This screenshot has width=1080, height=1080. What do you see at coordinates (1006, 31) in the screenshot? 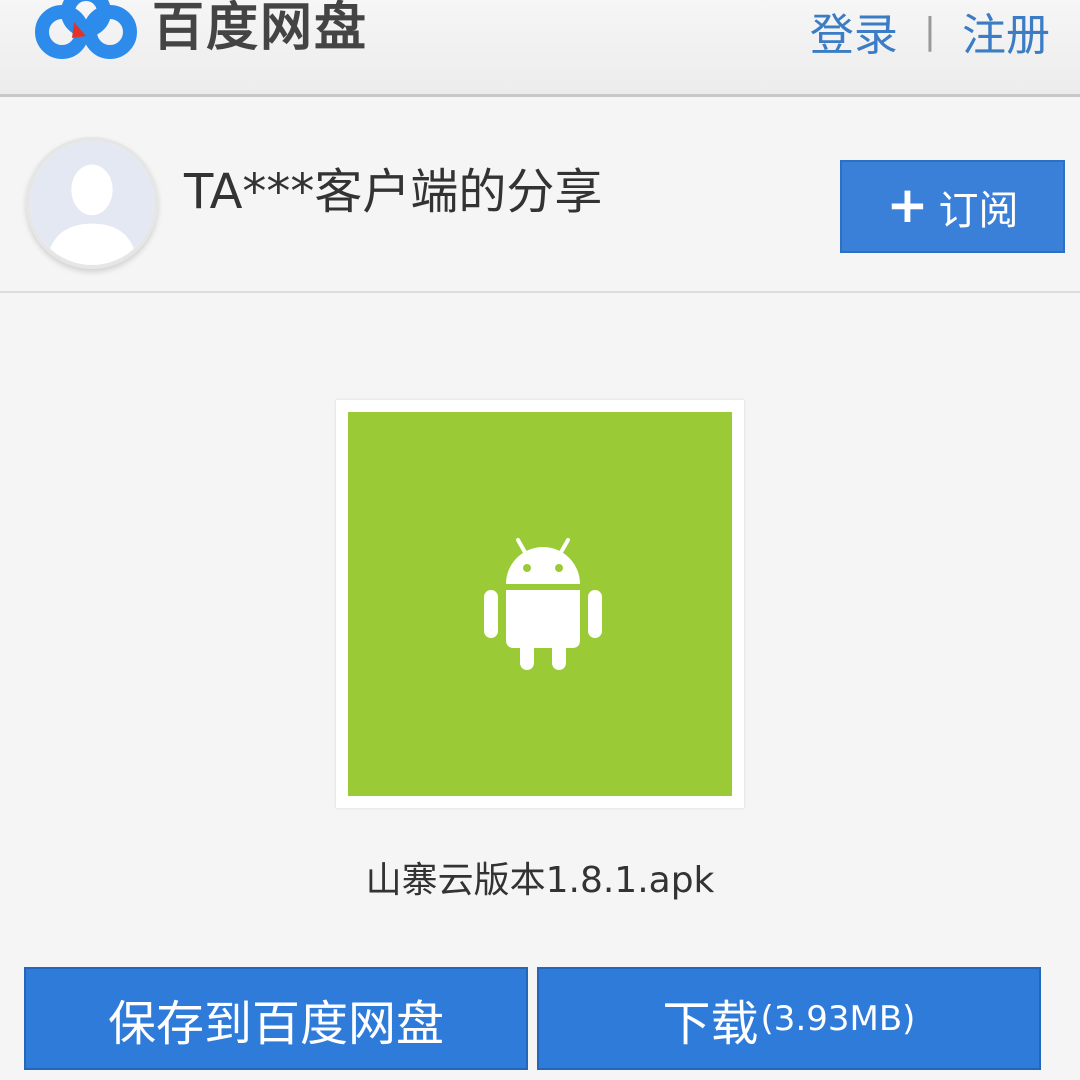
I see `register-link: 注册` at bounding box center [1006, 31].